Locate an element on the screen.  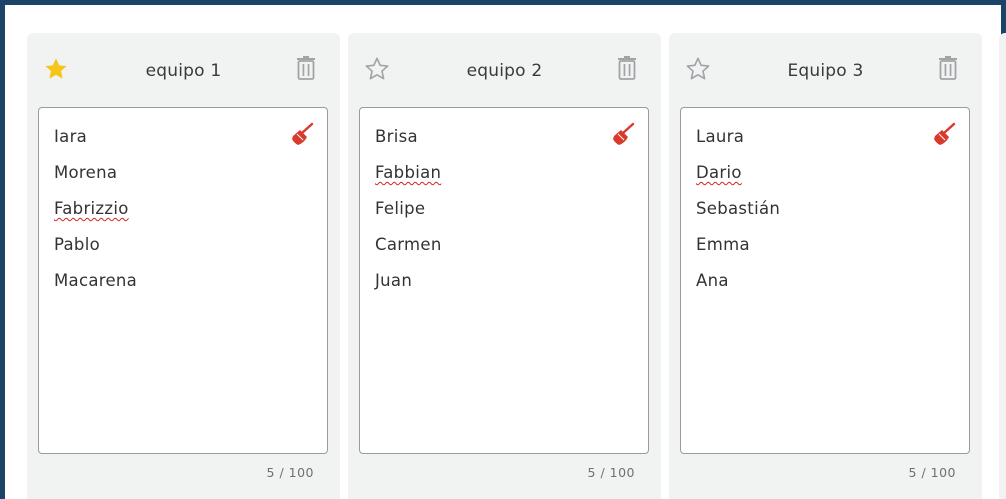
member-name: Macarena is located at coordinates (96, 280).